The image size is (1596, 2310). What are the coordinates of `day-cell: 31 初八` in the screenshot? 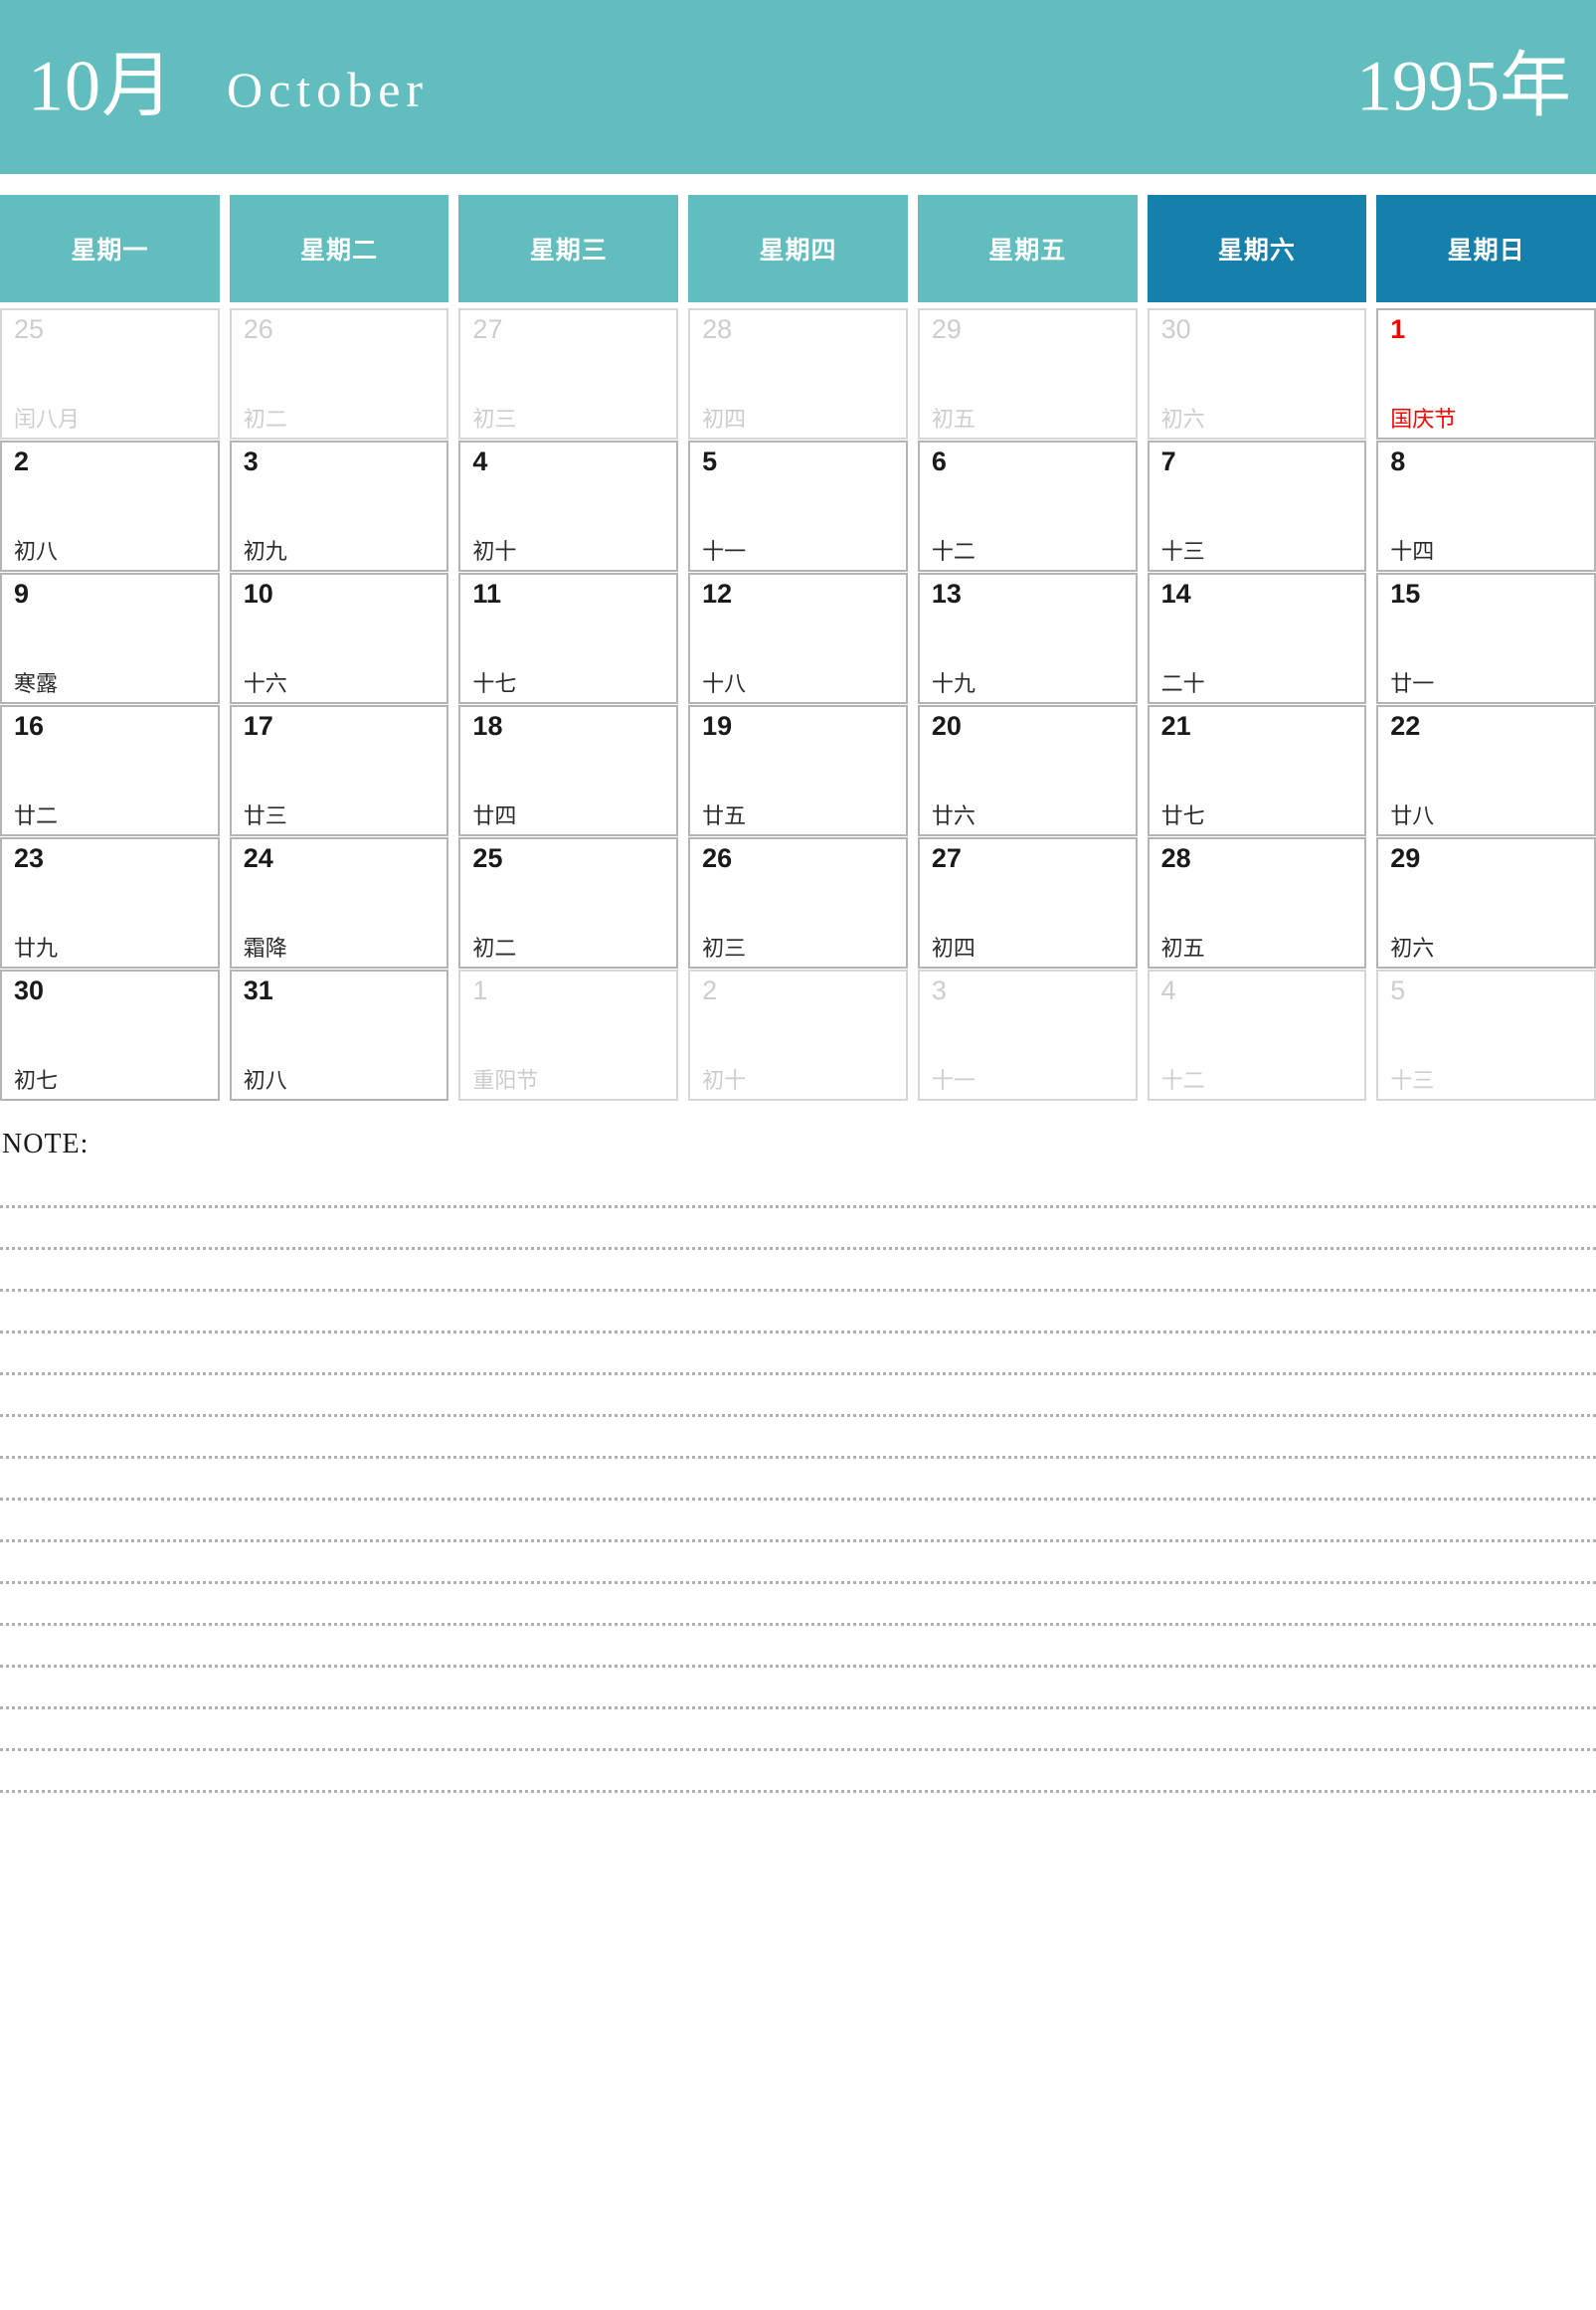 It's located at (339, 1036).